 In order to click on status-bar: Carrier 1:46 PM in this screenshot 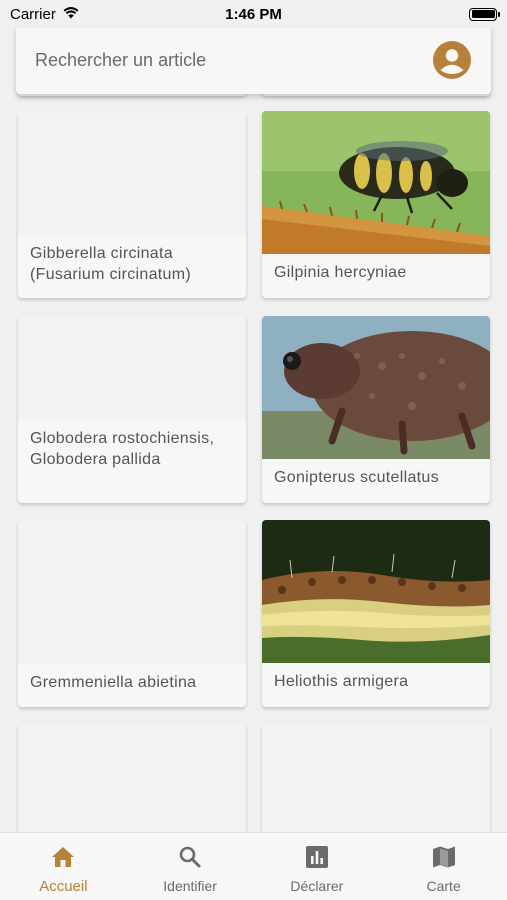, I will do `click(253, 14)`.